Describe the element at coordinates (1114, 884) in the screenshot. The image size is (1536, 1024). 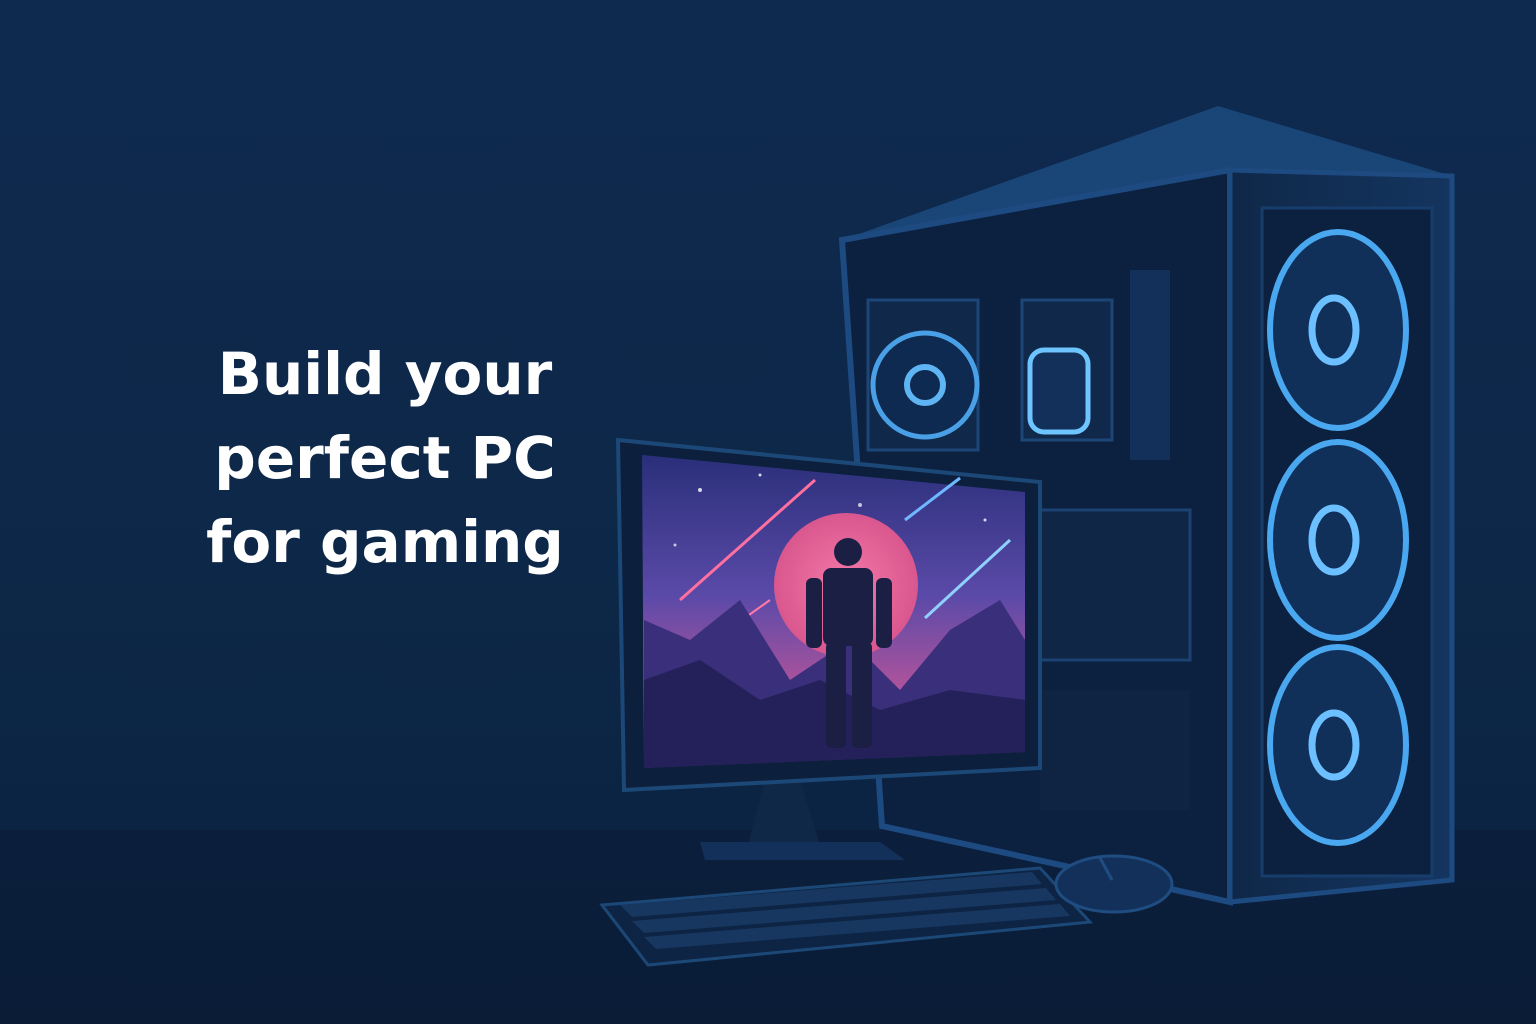
I see `mouse-icon` at that location.